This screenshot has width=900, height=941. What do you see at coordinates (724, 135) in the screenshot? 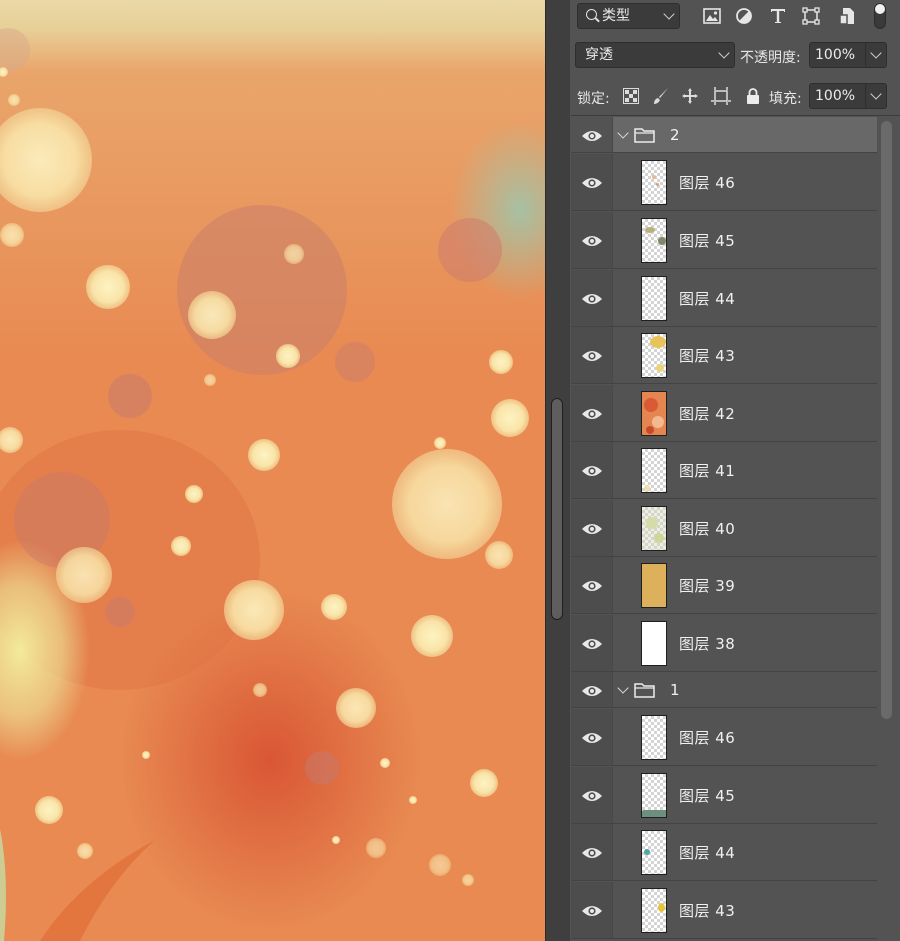
I see `layer-group-row: 2` at bounding box center [724, 135].